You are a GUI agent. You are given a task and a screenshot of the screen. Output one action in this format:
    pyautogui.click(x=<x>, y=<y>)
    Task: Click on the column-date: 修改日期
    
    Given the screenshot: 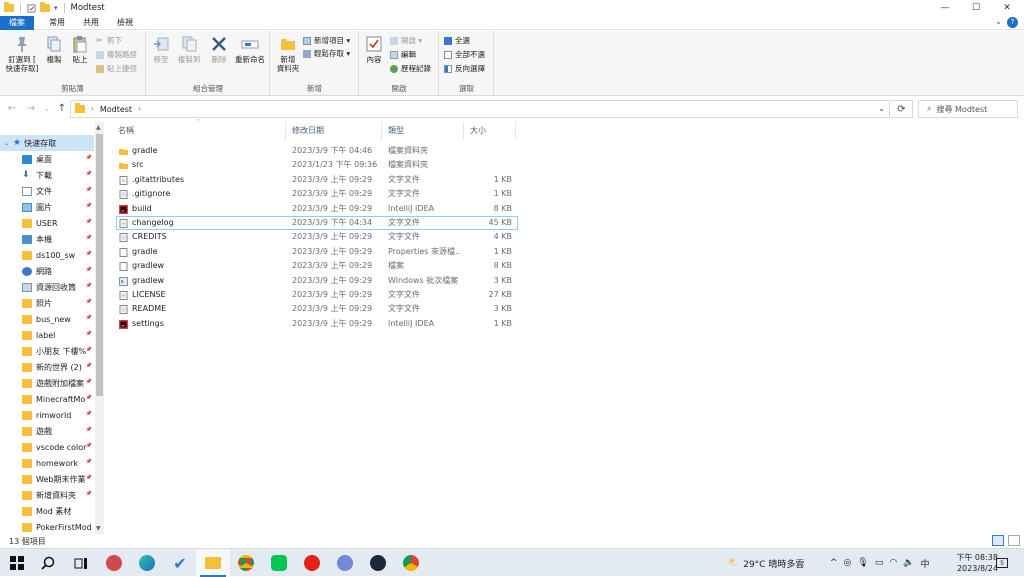 What is the action you would take?
    pyautogui.click(x=334, y=131)
    